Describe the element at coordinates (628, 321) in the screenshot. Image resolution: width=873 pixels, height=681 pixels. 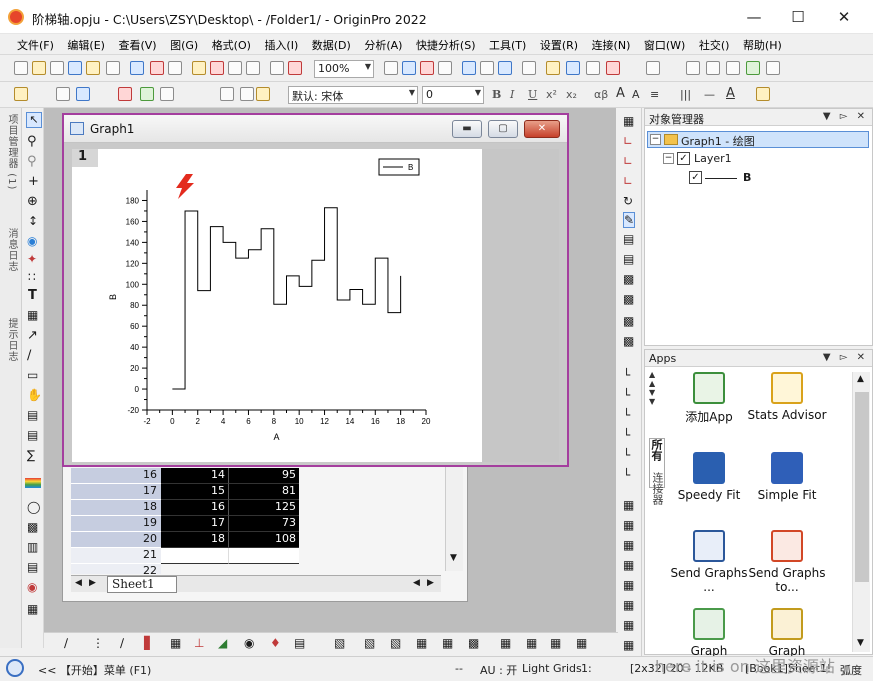
I see `add-axis-icon: ▩` at that location.